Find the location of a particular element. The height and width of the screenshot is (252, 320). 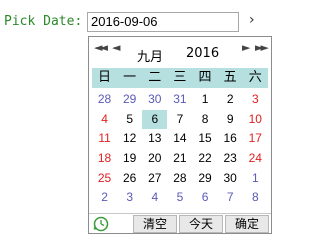

weekday-label: 三 is located at coordinates (180, 77).